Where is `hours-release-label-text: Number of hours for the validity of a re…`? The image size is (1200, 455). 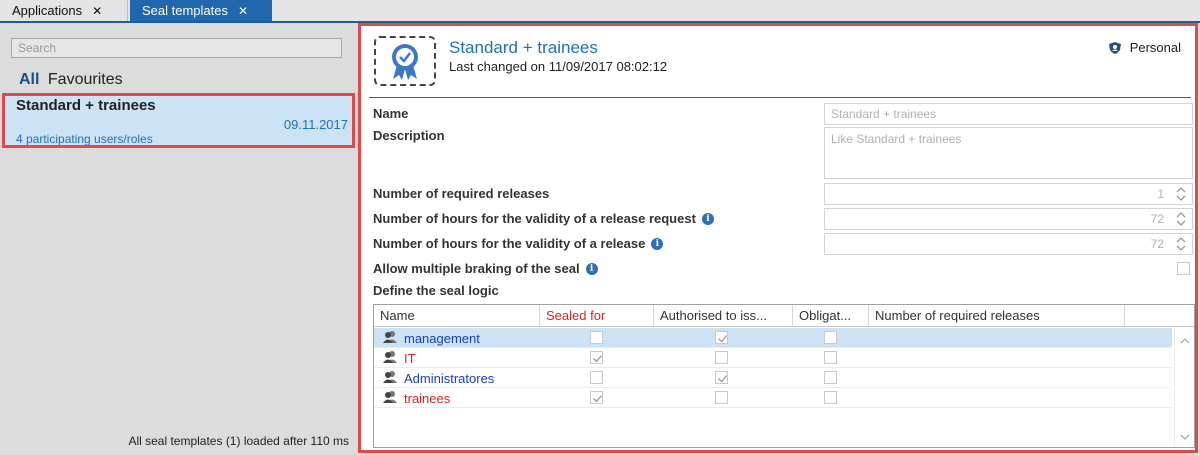 hours-release-label-text: Number of hours for the validity of a re… is located at coordinates (509, 243).